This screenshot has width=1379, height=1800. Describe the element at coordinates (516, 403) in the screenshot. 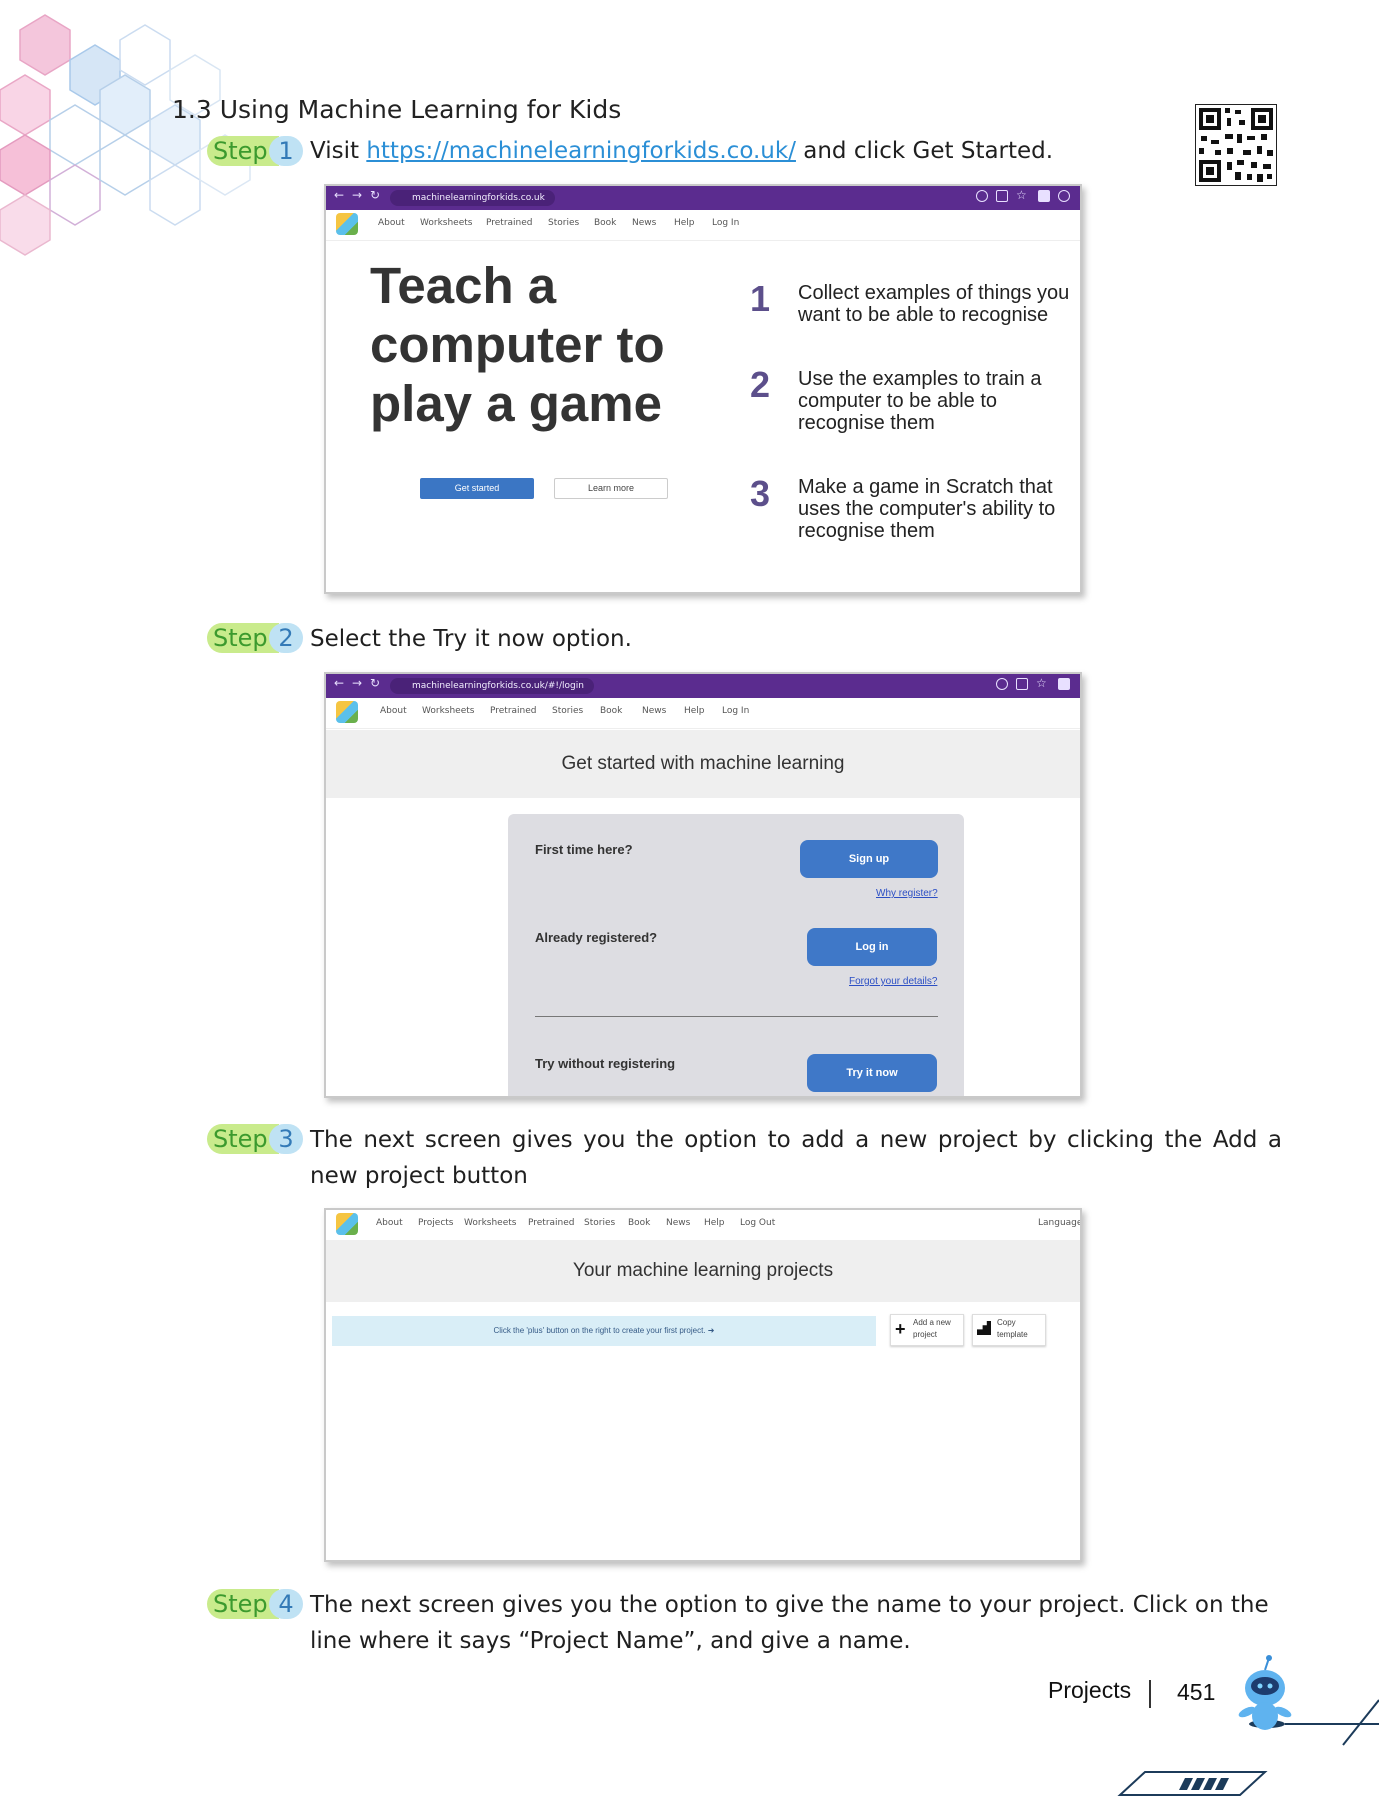

I see `hero-line: play a game` at that location.